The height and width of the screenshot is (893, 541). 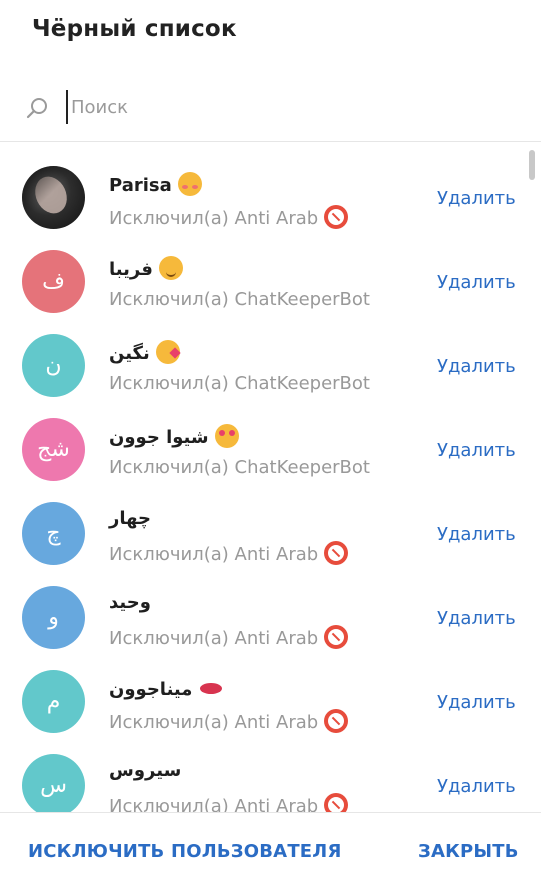 I want to click on list-item: Parisa Исключил(а) Anti Arab Удалить, so click(x=262, y=186).